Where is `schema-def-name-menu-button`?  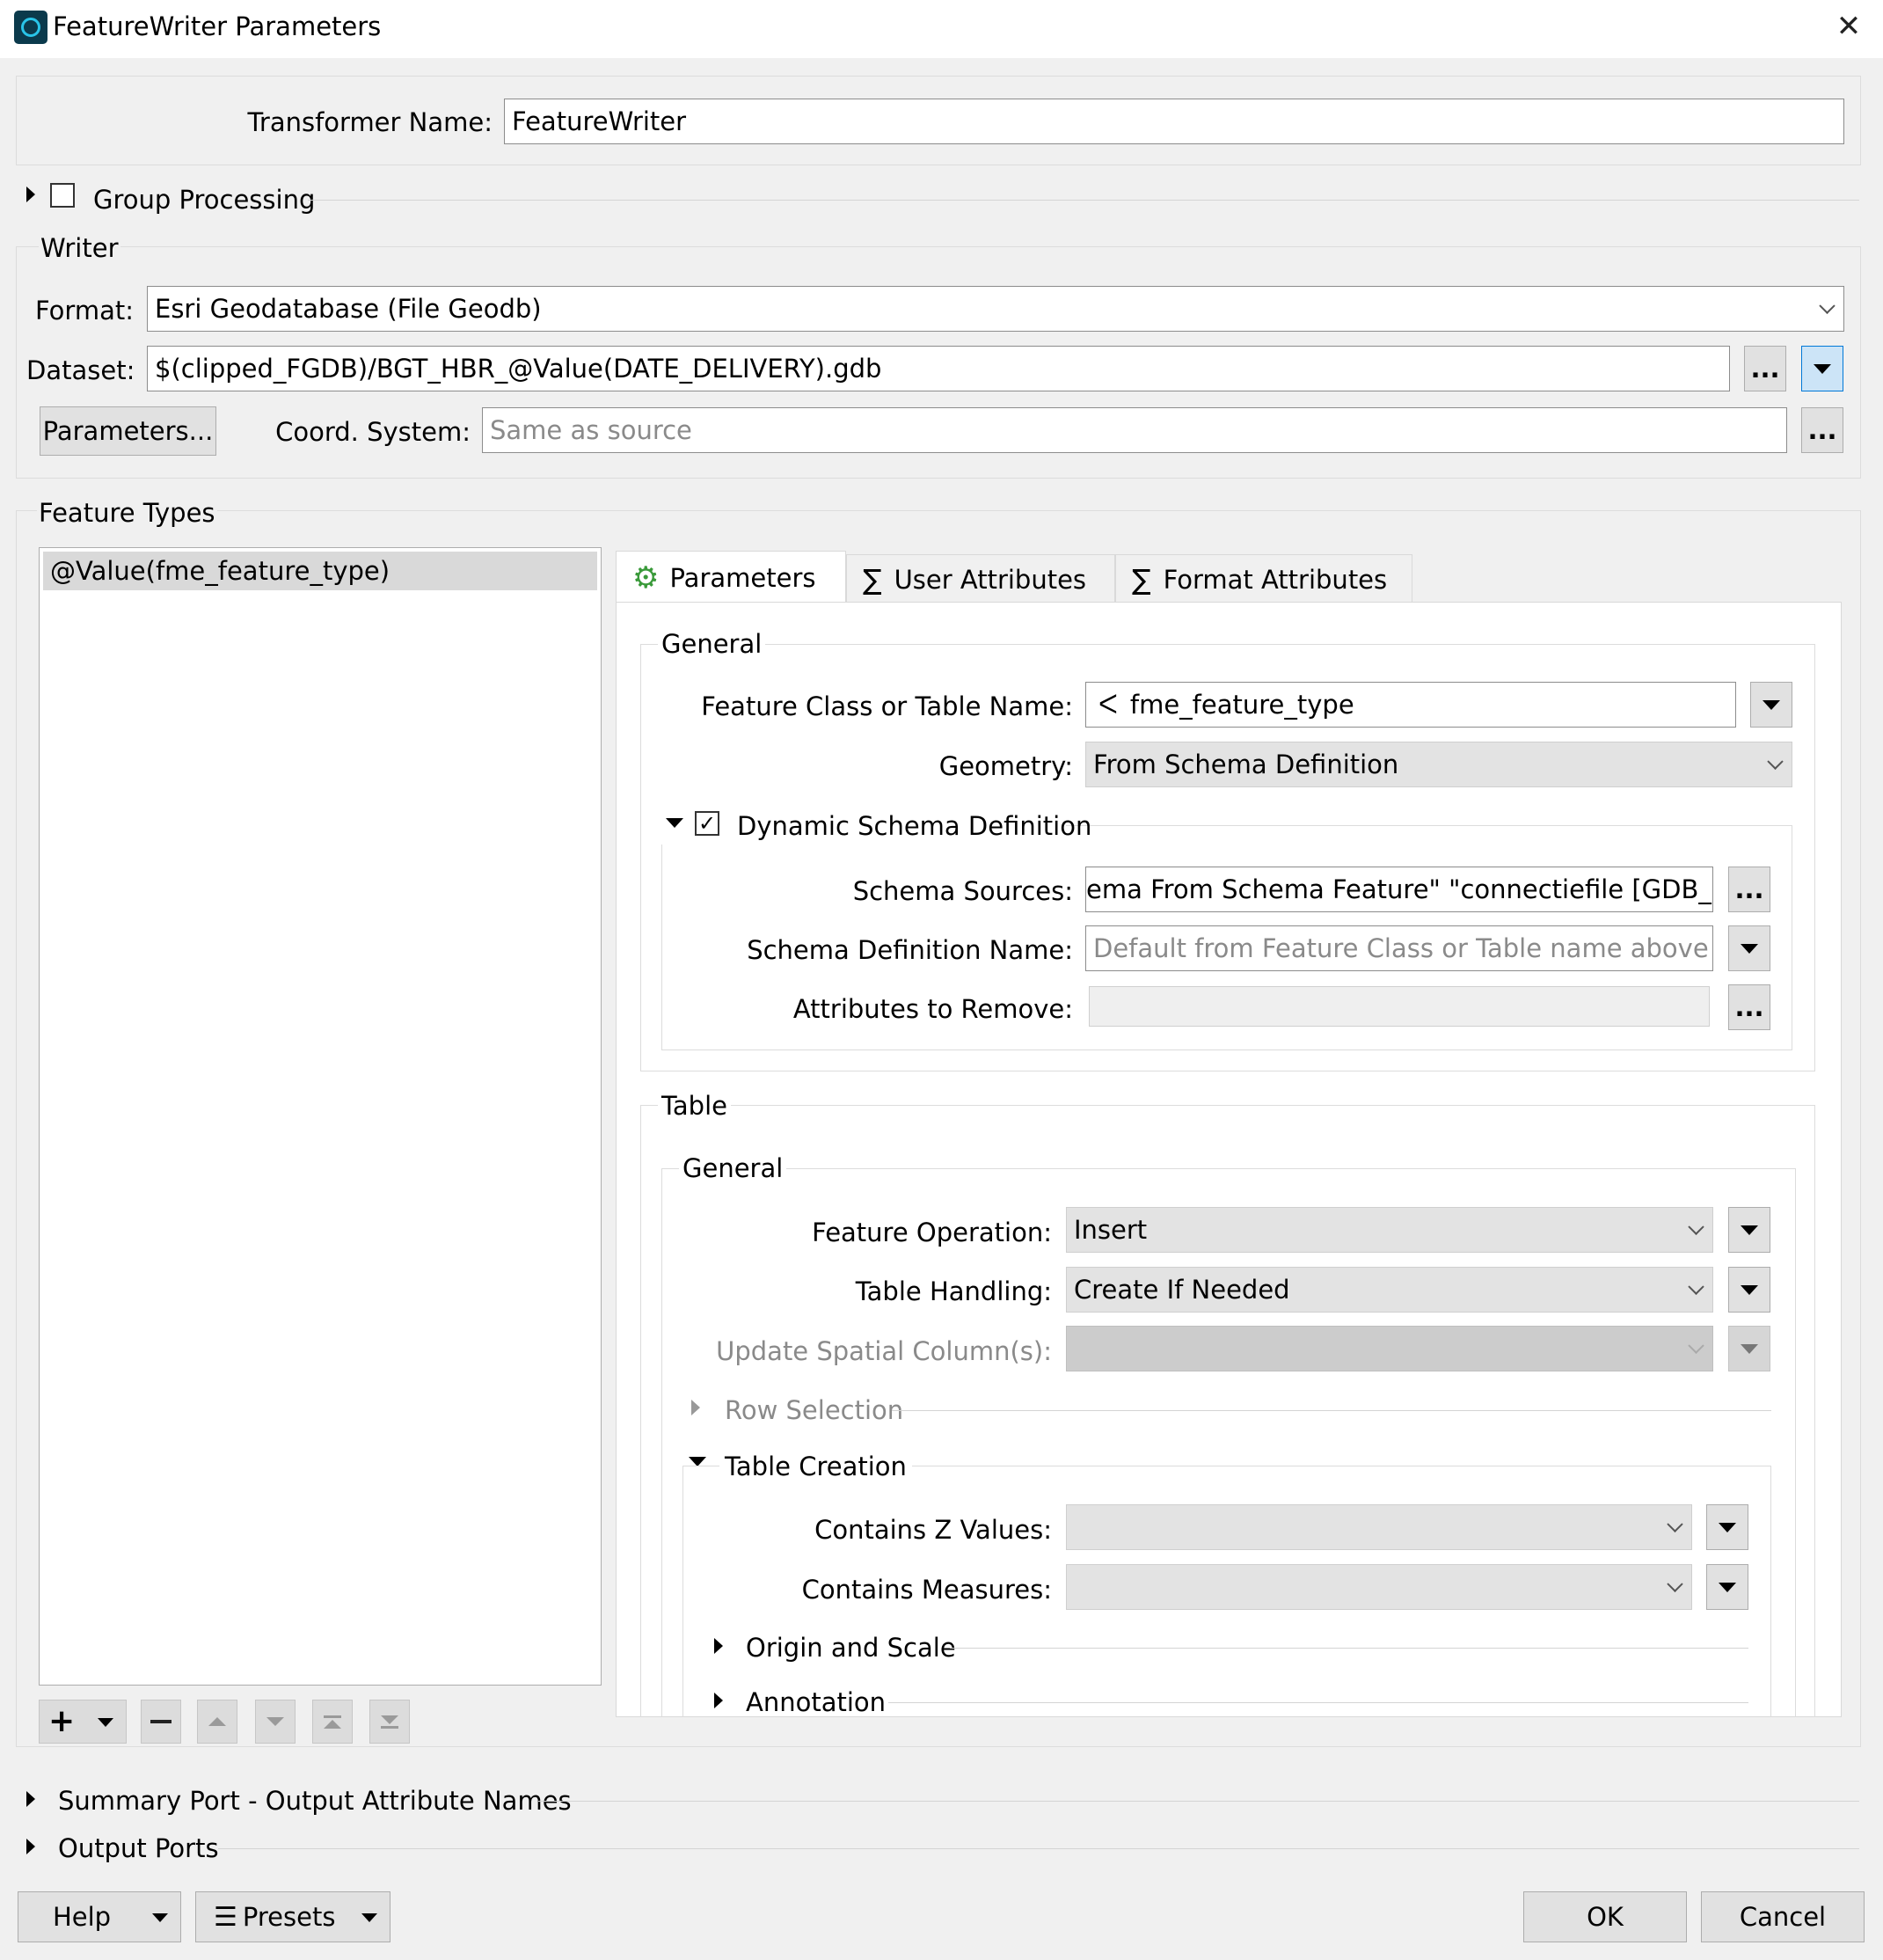 schema-def-name-menu-button is located at coordinates (1749, 948).